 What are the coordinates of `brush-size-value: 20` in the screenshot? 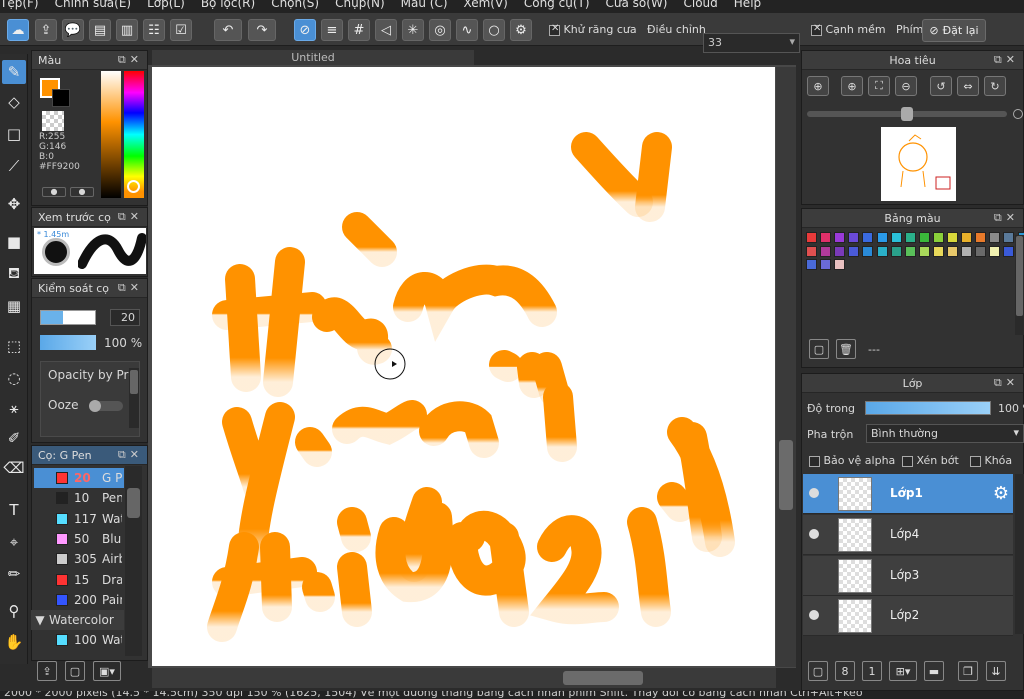 It's located at (125, 317).